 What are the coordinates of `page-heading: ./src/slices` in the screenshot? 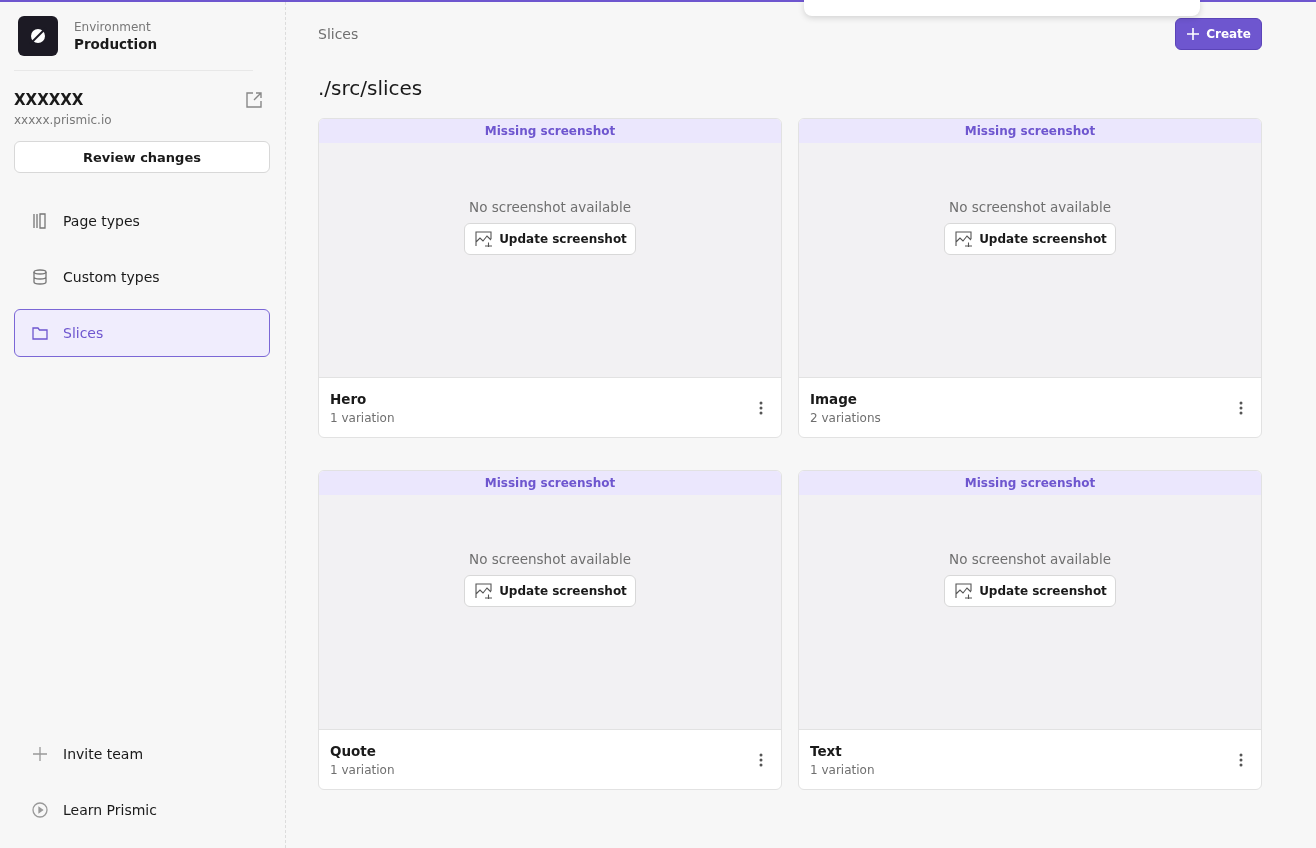 It's located at (371, 88).